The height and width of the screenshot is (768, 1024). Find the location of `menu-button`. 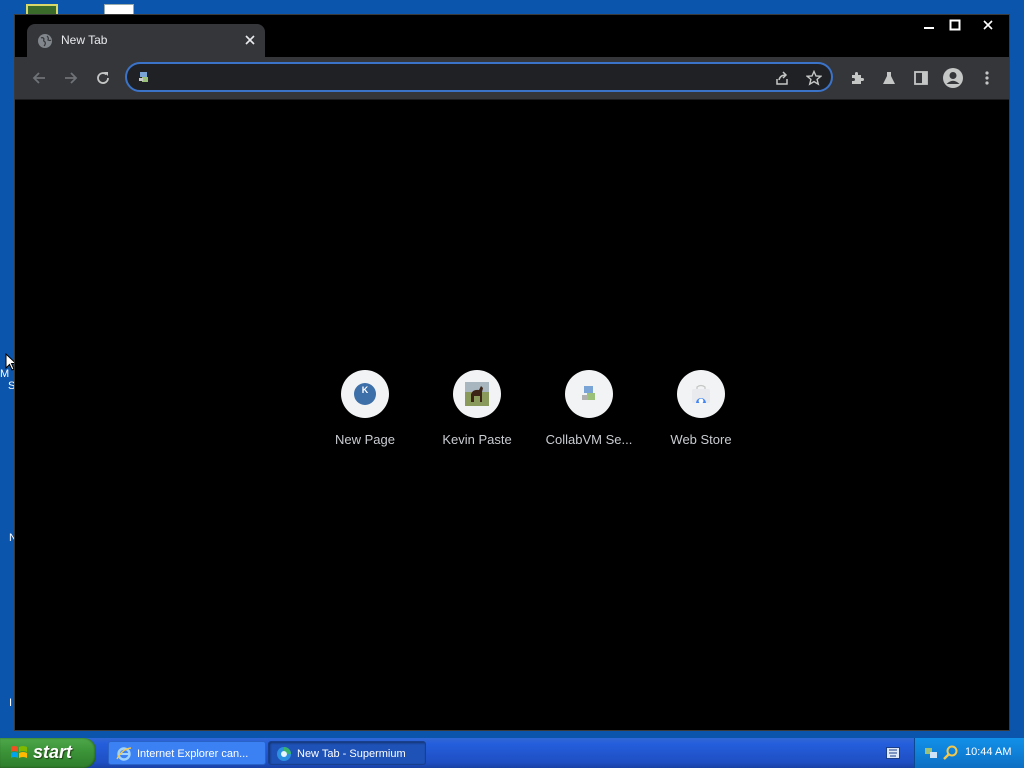

menu-button is located at coordinates (987, 78).